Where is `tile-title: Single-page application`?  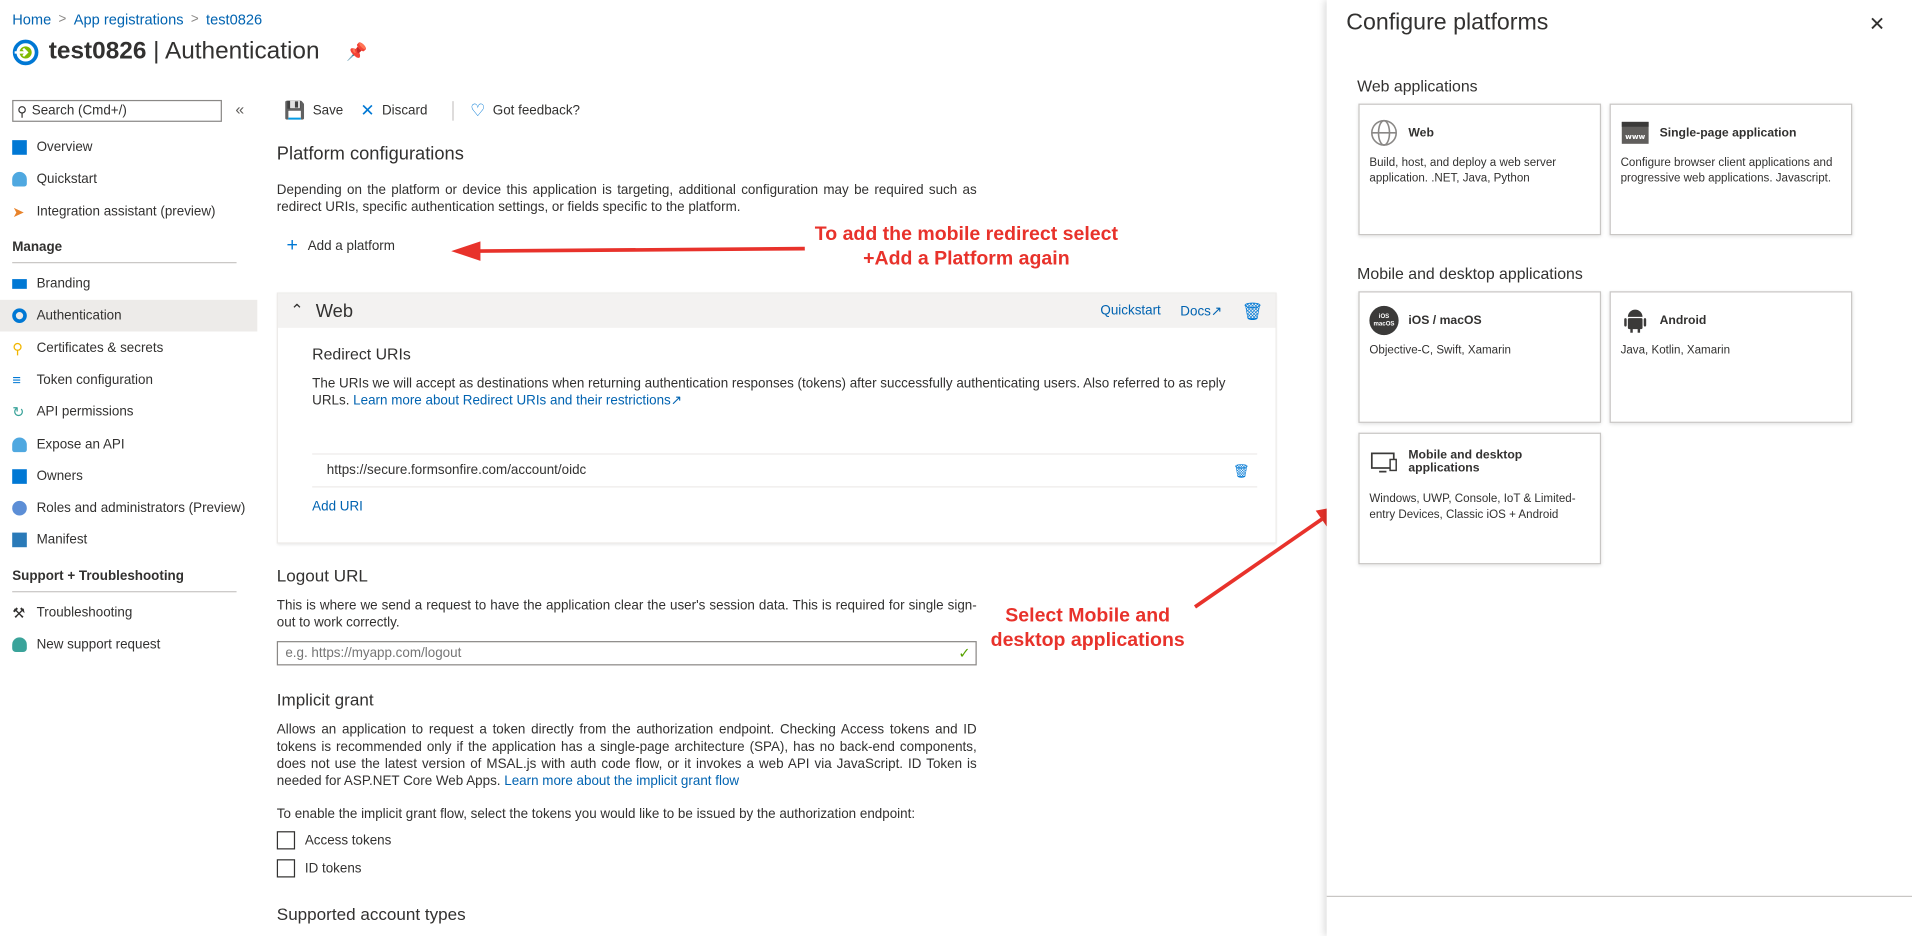 tile-title: Single-page application is located at coordinates (1728, 133).